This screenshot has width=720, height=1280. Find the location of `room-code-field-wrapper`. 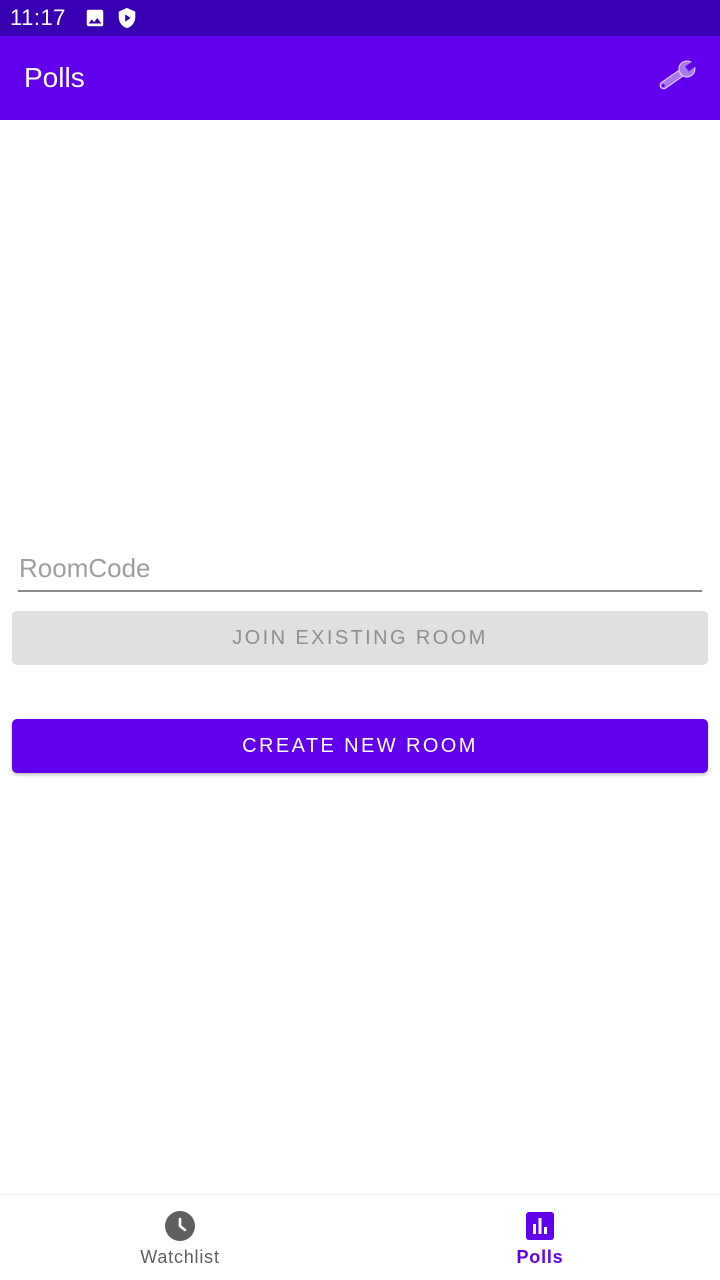

room-code-field-wrapper is located at coordinates (360, 570).